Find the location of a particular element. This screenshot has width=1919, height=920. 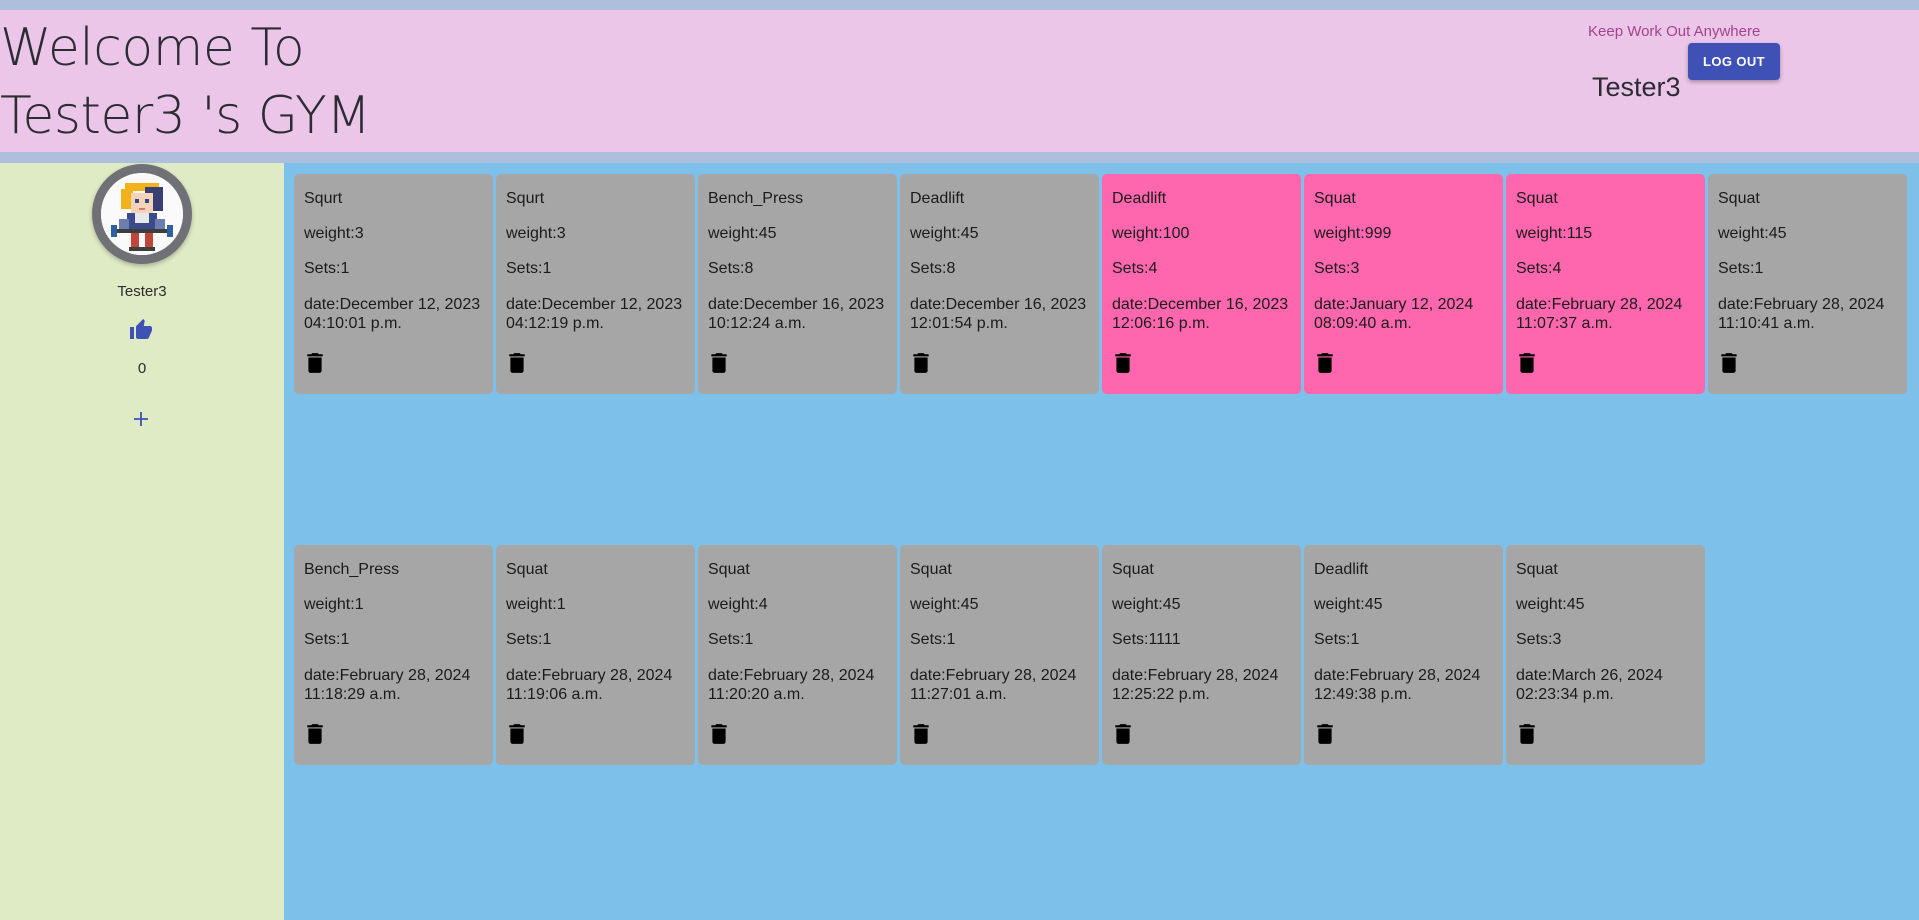

thumb-up-icon is located at coordinates (141, 330).